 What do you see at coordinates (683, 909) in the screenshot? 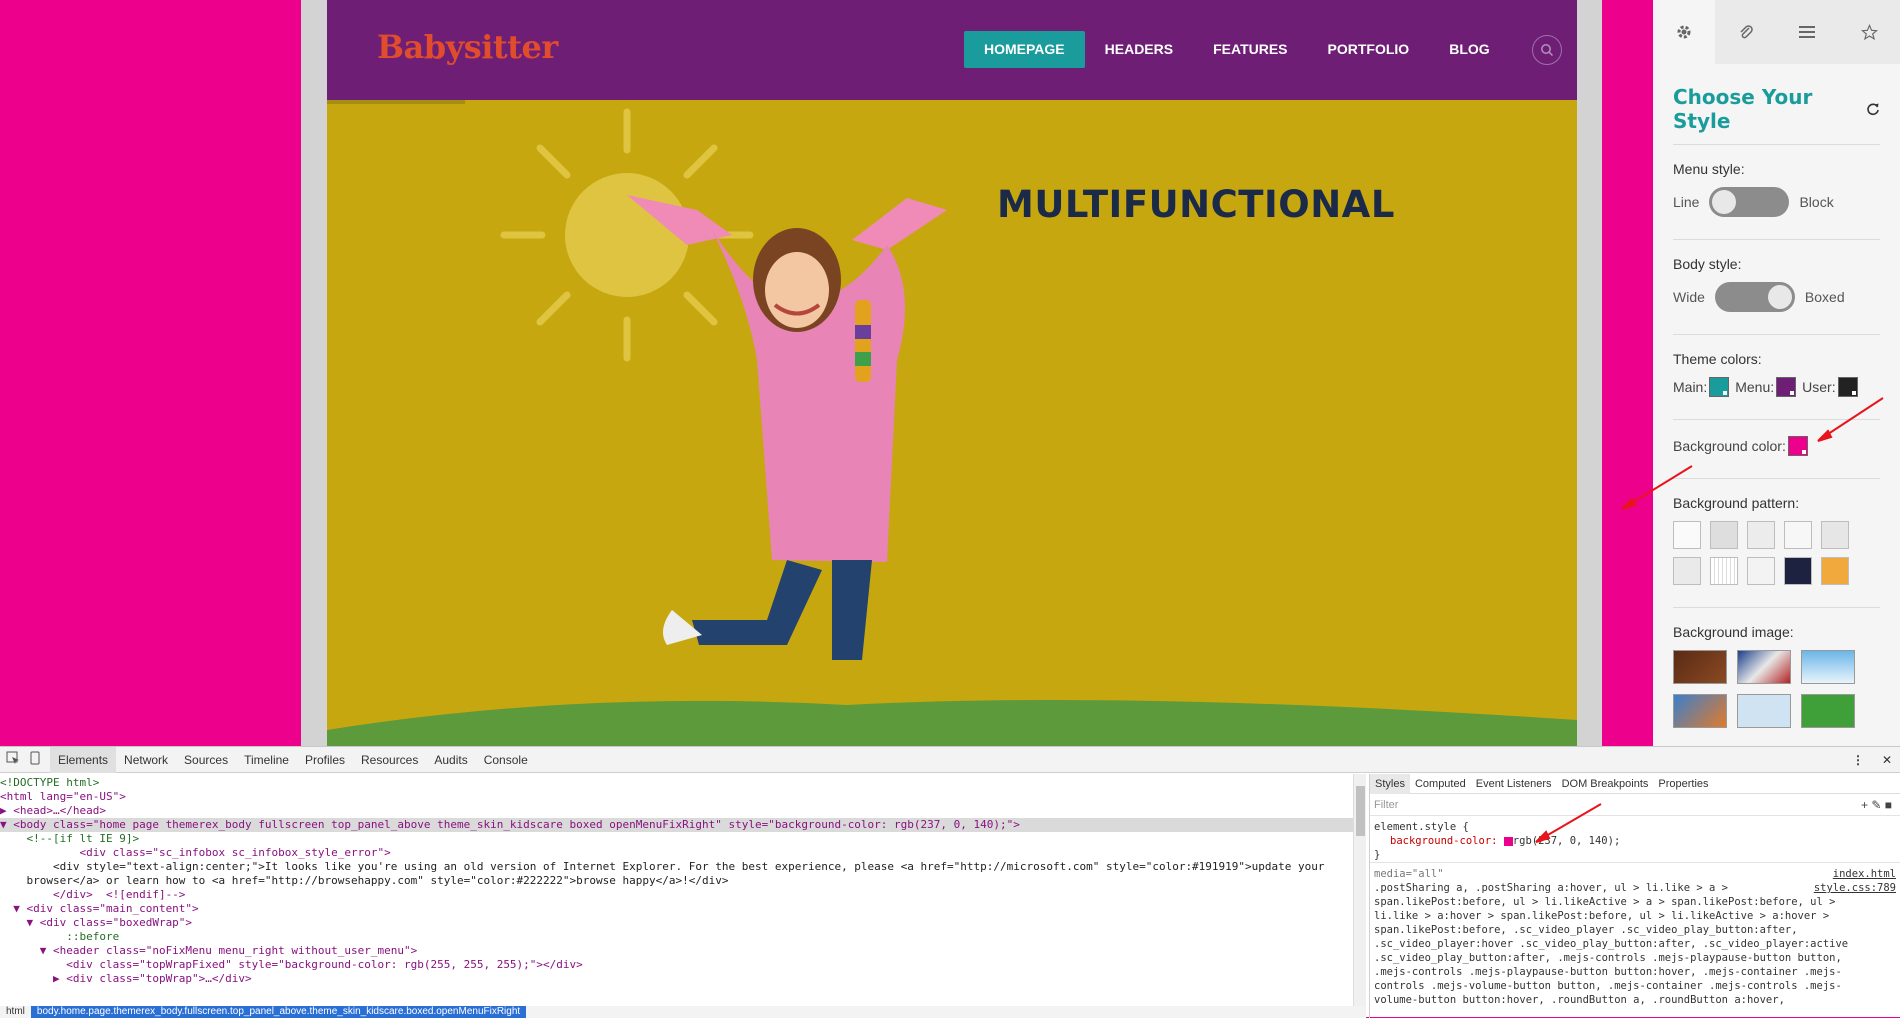
I see `dom-line: ▼ <div class="main_content">` at bounding box center [683, 909].